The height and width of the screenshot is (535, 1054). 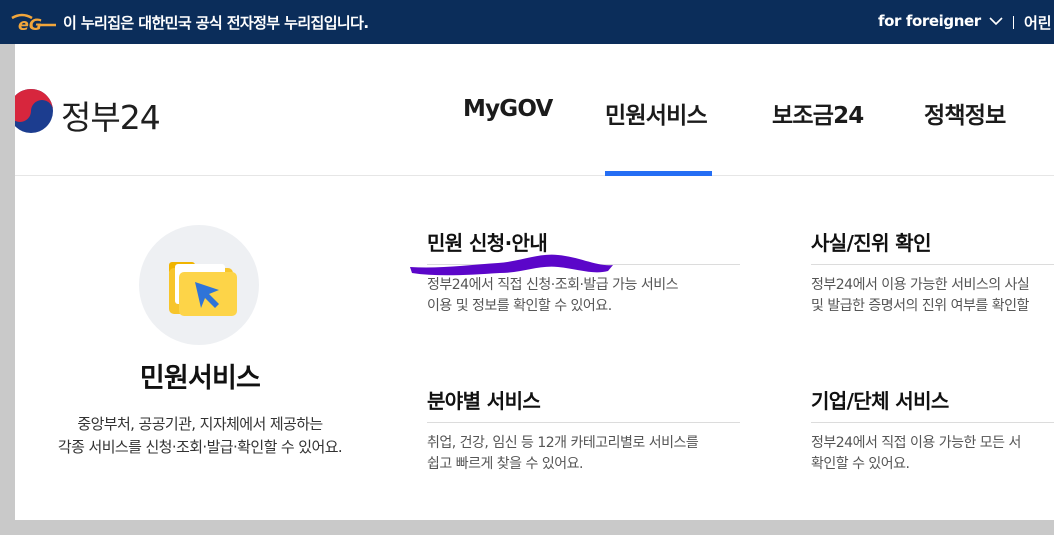 I want to click on service-civil-application-link: 민원 신청·안내, so click(x=487, y=241).